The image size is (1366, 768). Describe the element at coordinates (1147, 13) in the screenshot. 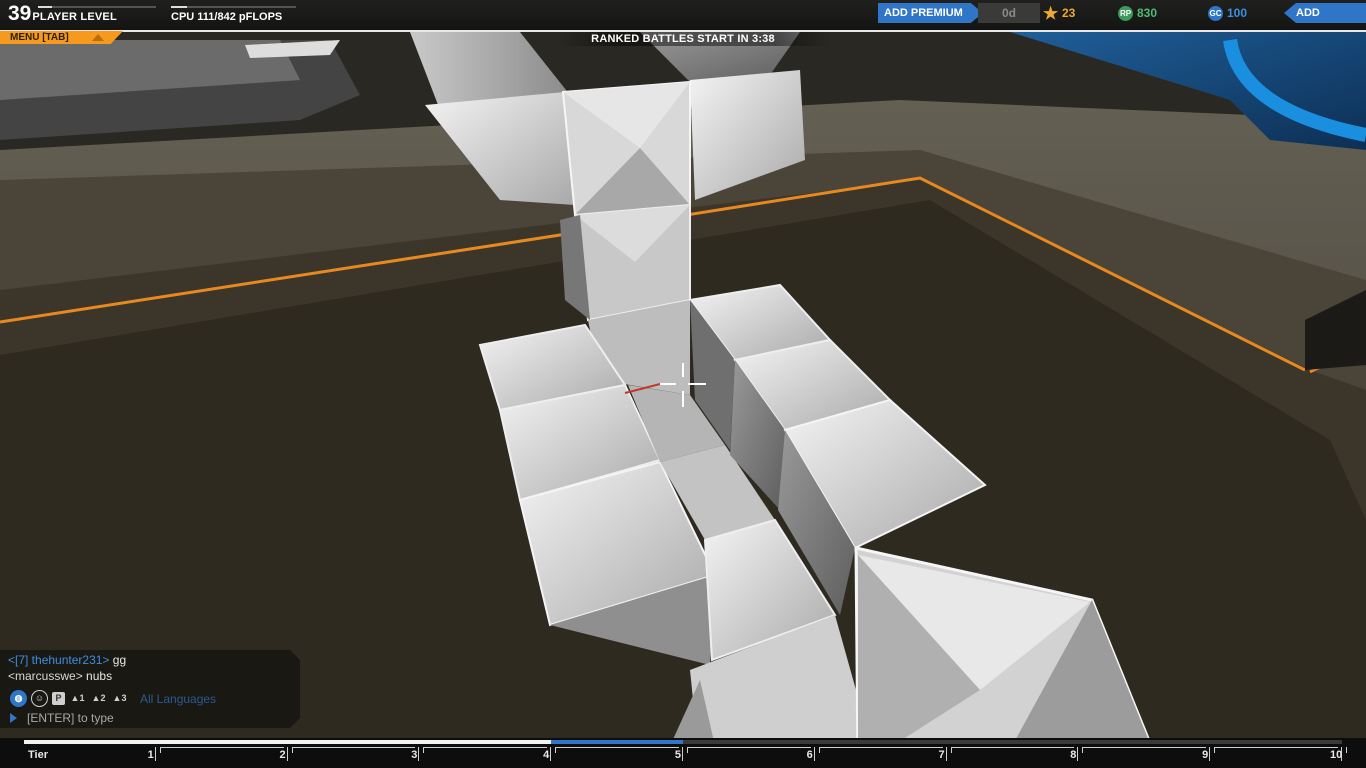

I see `rp-value: 830` at that location.